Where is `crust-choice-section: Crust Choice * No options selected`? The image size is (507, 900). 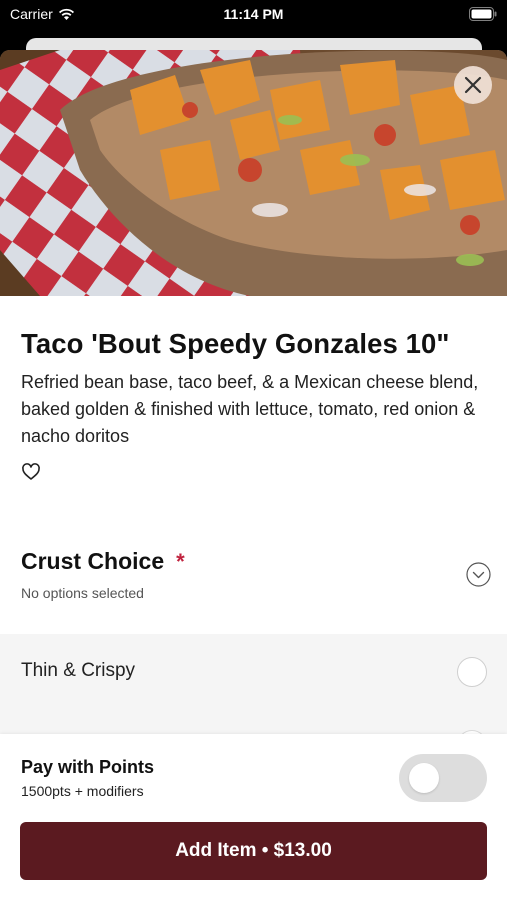 crust-choice-section: Crust Choice * No options selected is located at coordinates (256, 574).